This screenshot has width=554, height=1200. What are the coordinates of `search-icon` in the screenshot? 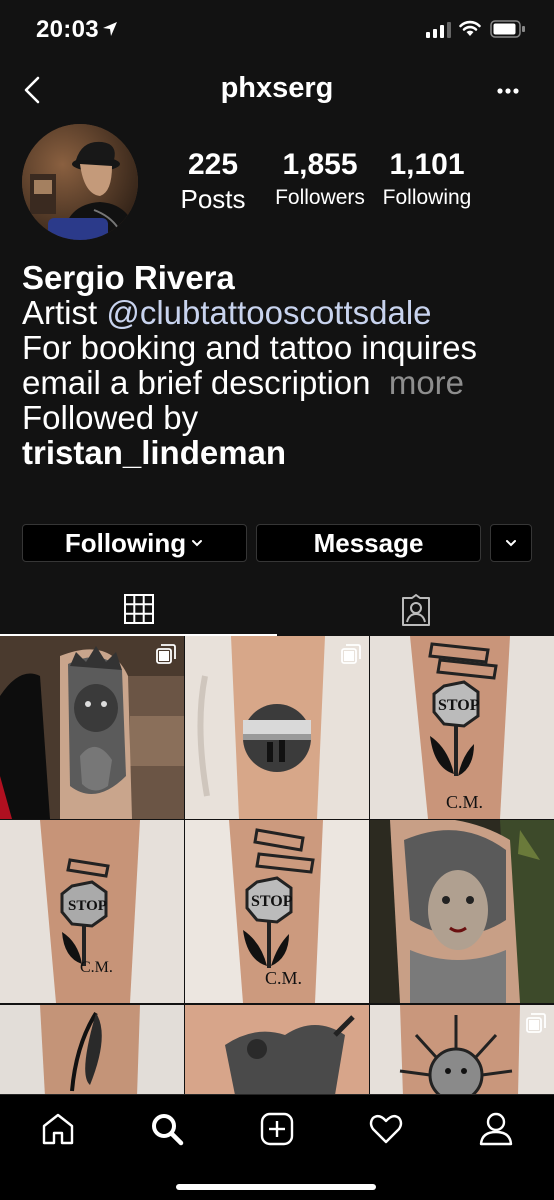 It's located at (167, 1129).